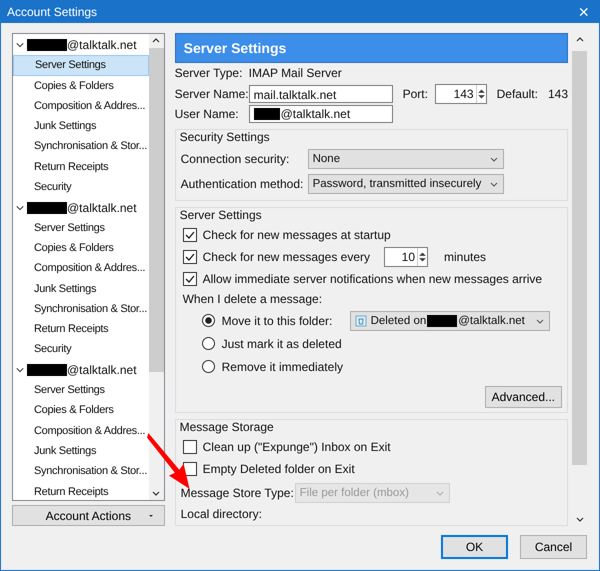 Image resolution: width=600 pixels, height=571 pixels. Describe the element at coordinates (372, 279) in the screenshot. I see `checkbox-label: Allow immediate server notifications when new messages arrive` at that location.